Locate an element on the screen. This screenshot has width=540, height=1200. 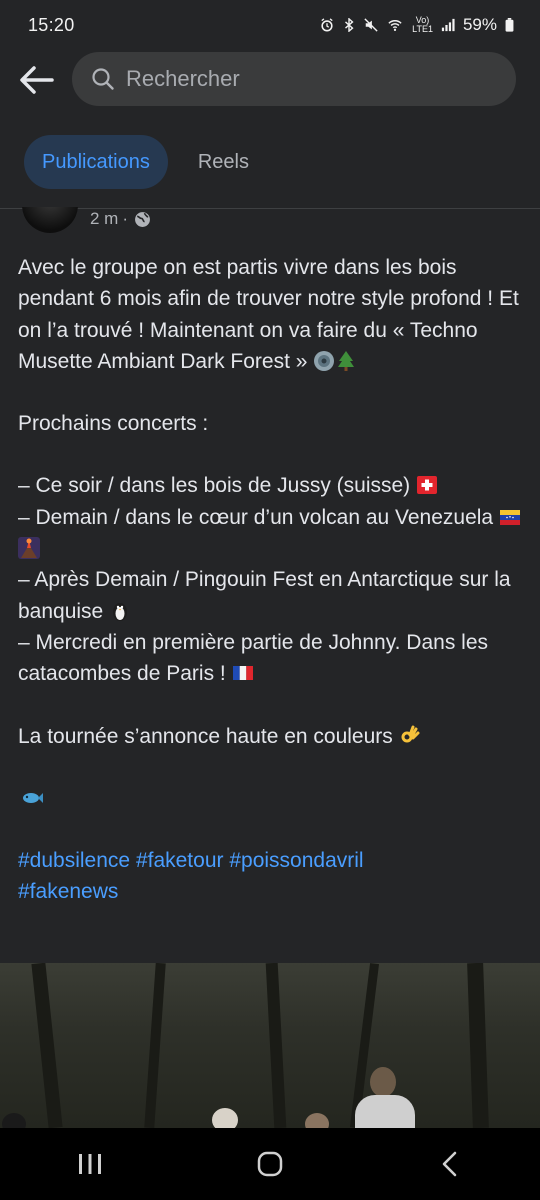
post-photo is located at coordinates (270, 1045).